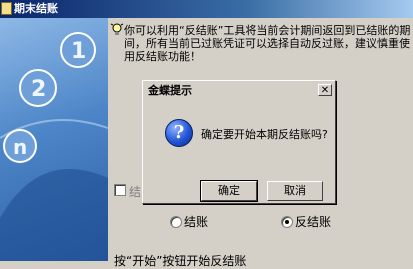  Describe the element at coordinates (295, 191) in the screenshot. I see `cancel-button: 取消` at that location.